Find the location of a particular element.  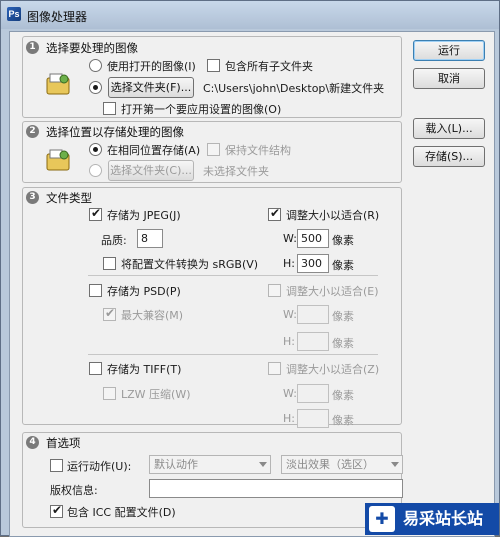

jpeg-height-input: 300 is located at coordinates (313, 263).